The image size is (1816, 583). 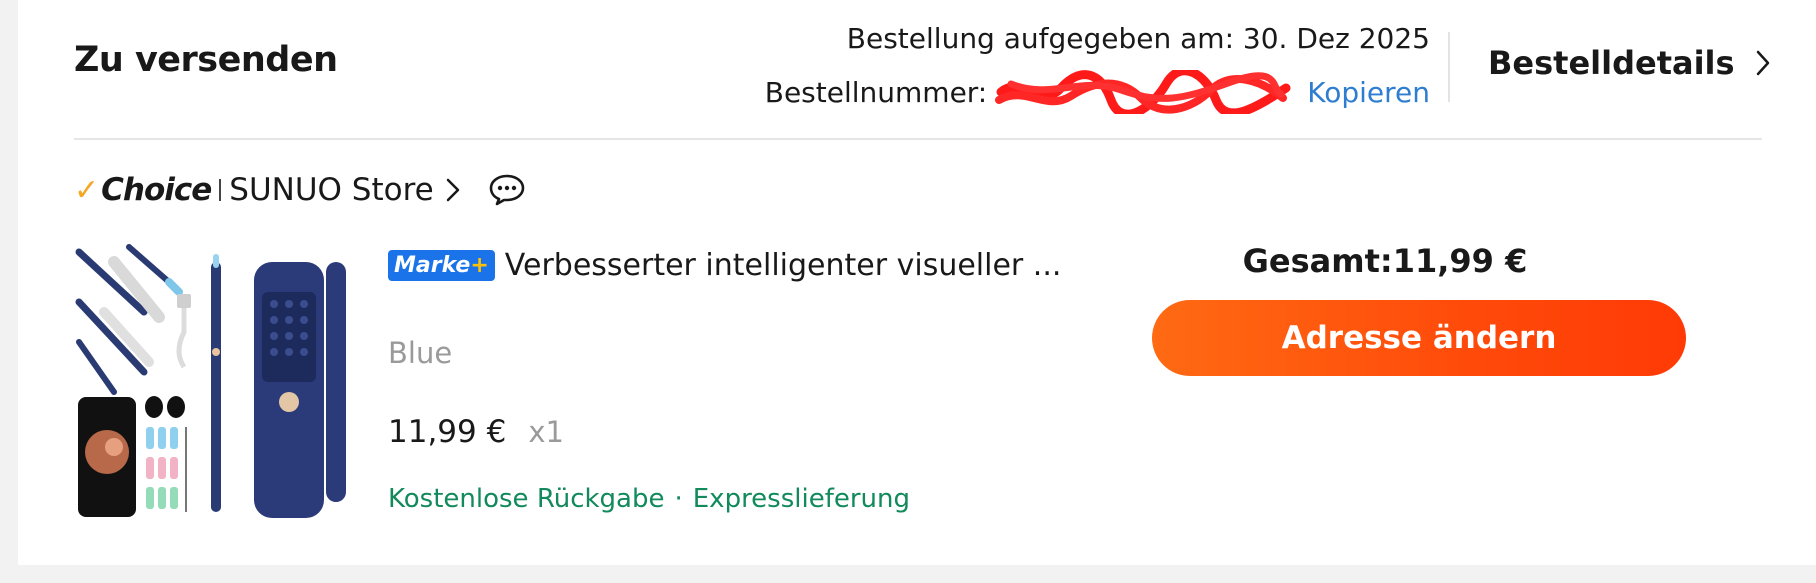 I want to click on order-total: Gesamt:11,99 €, so click(x=1385, y=261).